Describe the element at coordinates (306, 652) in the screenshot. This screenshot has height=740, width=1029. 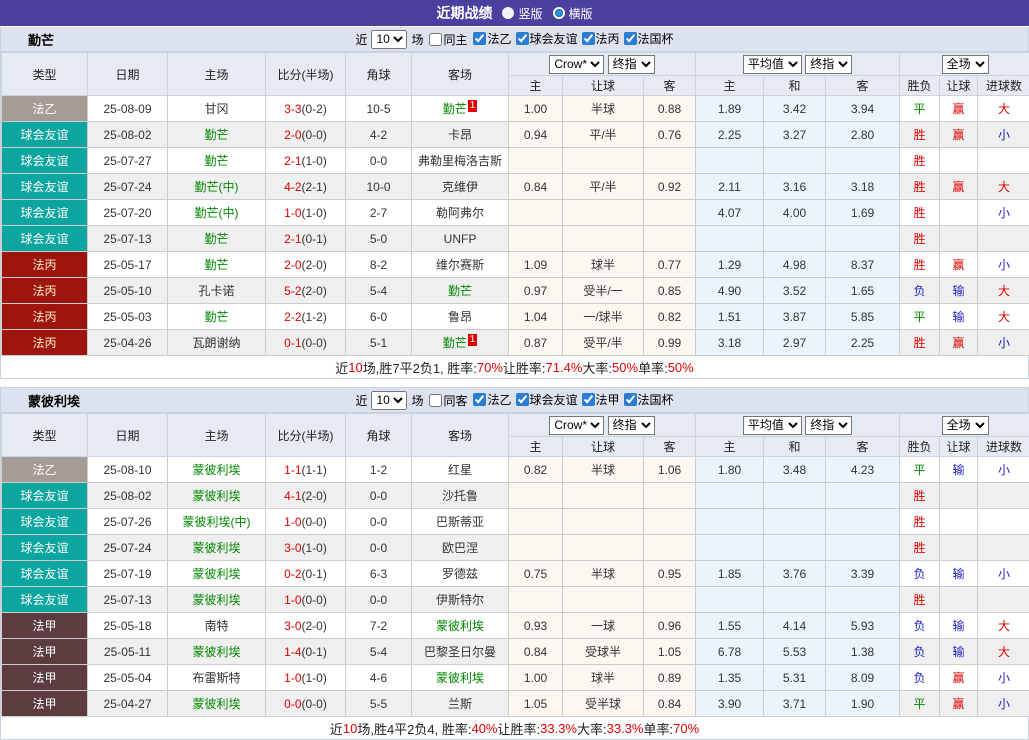
I see `score-cell: 1-4(0-1)` at that location.